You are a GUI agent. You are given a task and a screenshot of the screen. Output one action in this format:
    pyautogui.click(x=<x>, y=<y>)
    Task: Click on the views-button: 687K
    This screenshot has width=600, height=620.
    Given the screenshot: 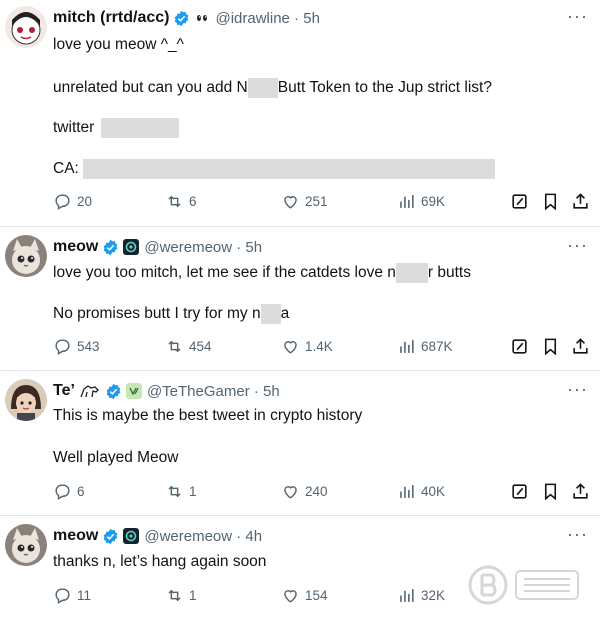 What is the action you would take?
    pyautogui.click(x=425, y=346)
    